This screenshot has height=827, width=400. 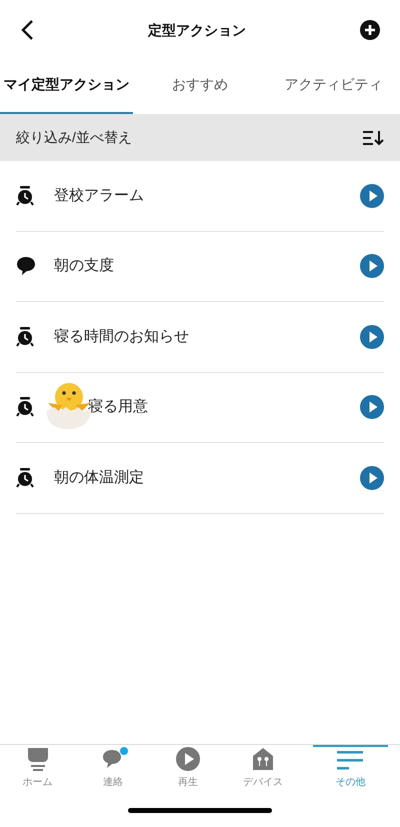 I want to click on back-icon, so click(x=27, y=30).